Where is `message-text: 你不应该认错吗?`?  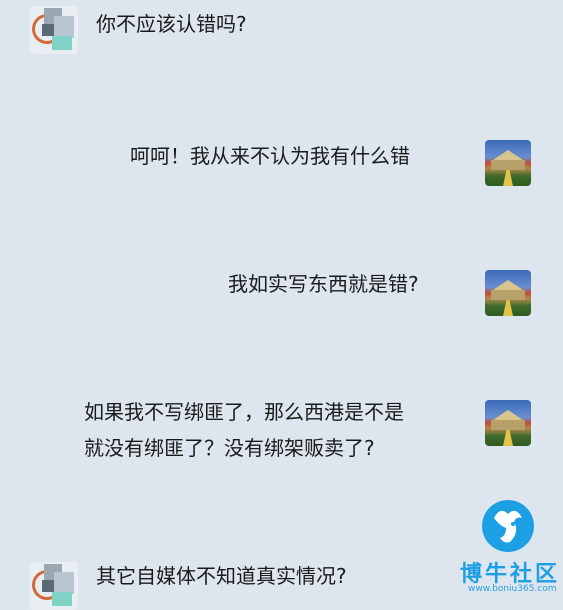
message-text: 你不应该认错吗? is located at coordinates (171, 24).